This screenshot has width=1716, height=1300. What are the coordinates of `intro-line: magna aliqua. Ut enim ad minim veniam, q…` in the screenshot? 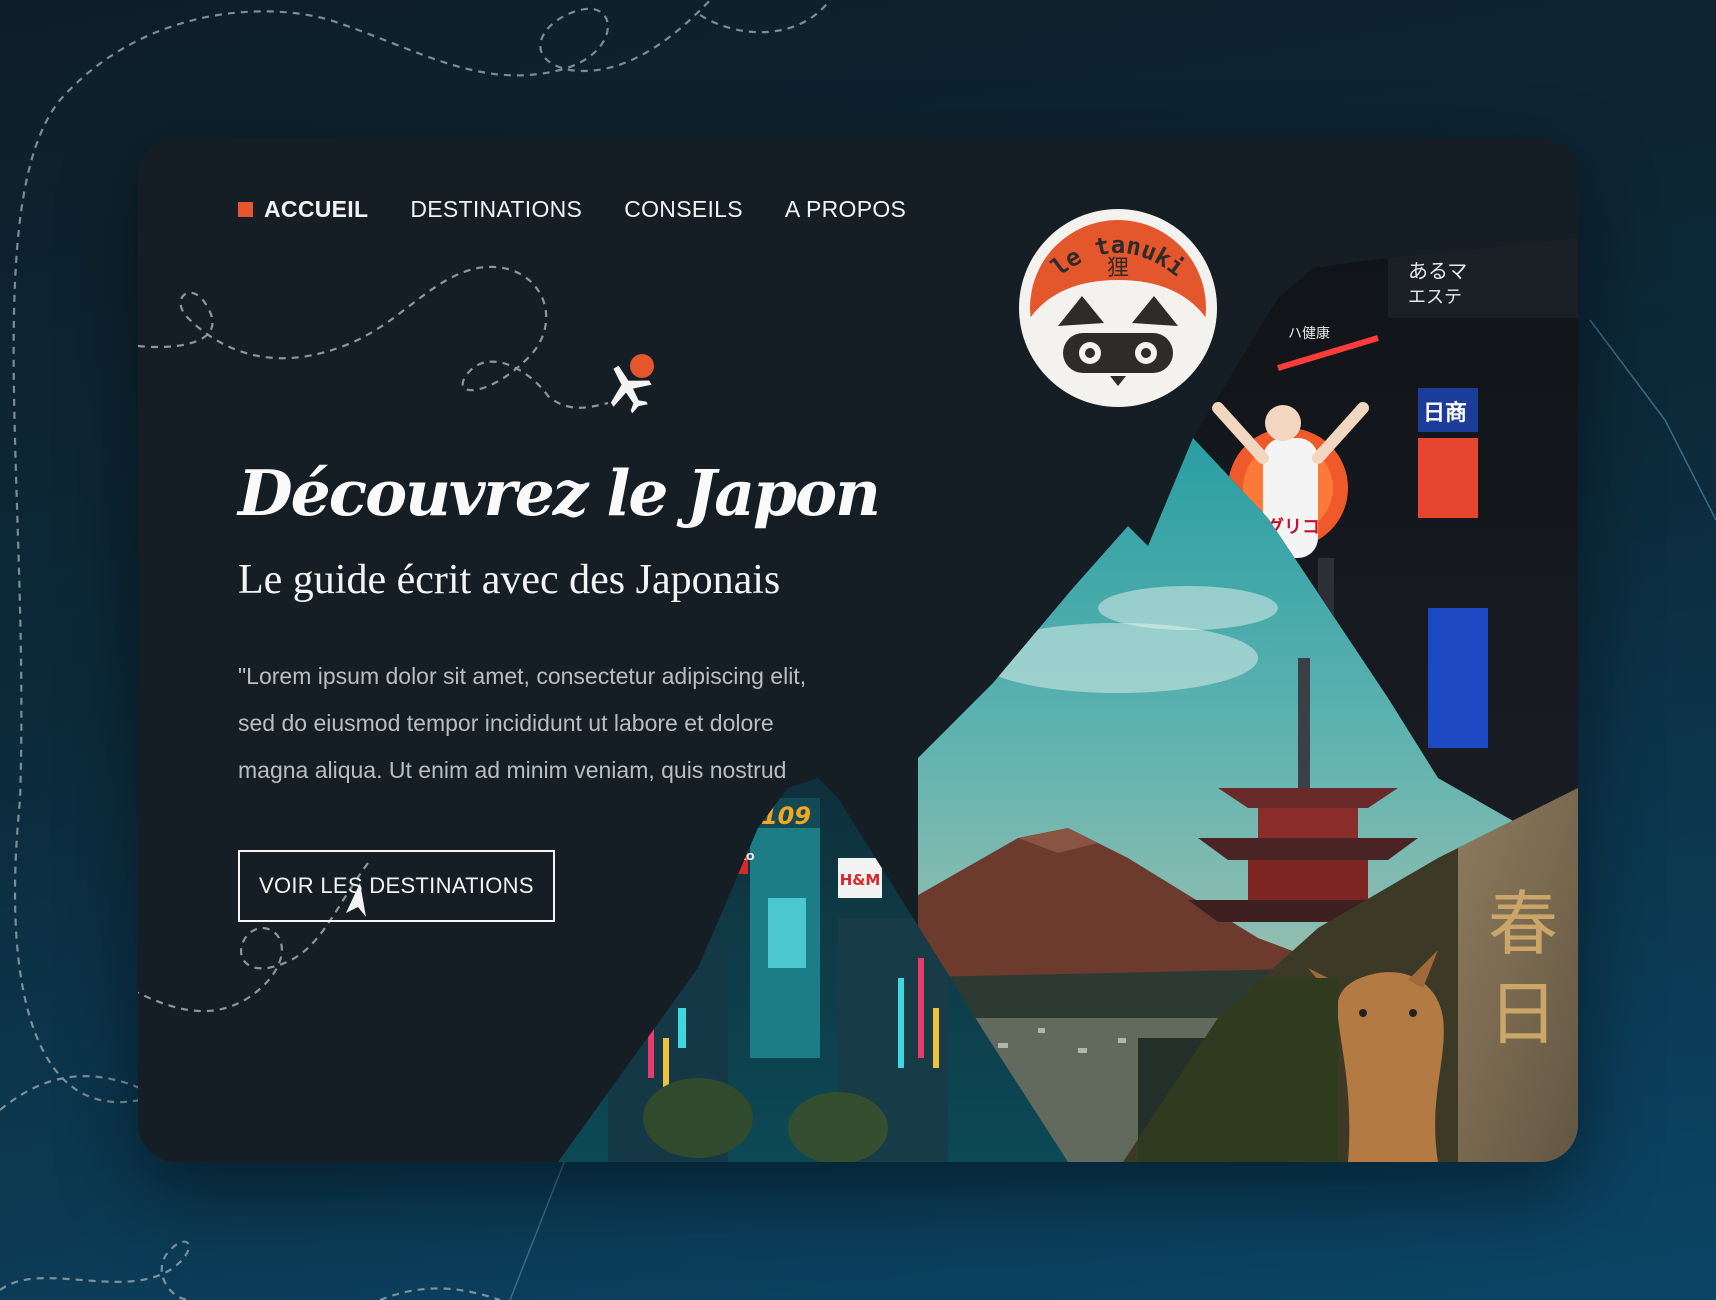 It's located at (512, 770).